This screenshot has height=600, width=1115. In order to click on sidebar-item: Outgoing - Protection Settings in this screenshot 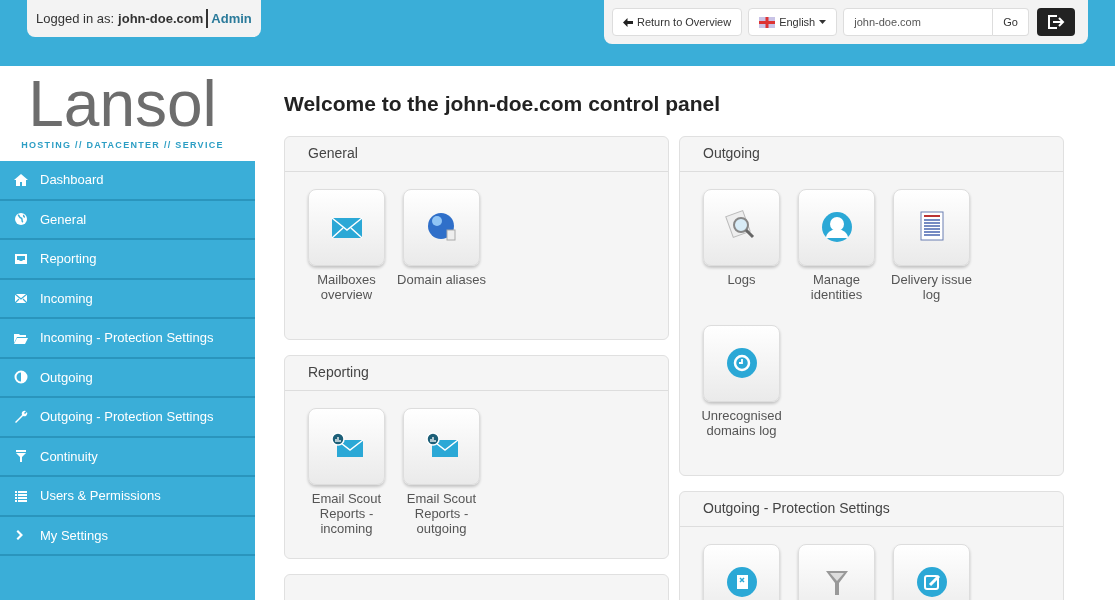, I will do `click(127, 418)`.